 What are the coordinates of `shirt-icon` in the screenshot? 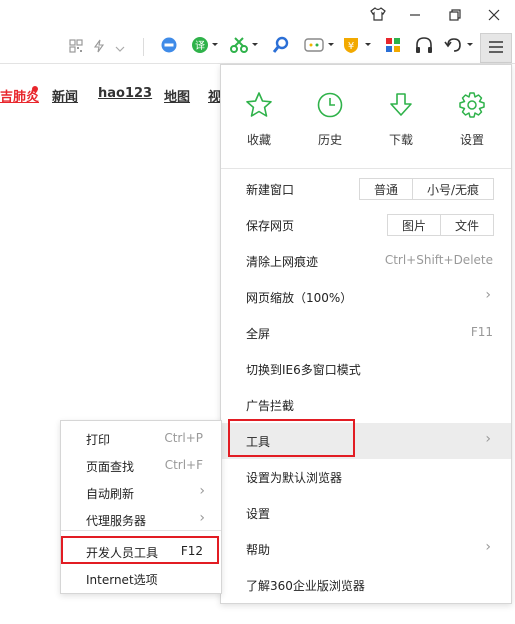 It's located at (378, 15).